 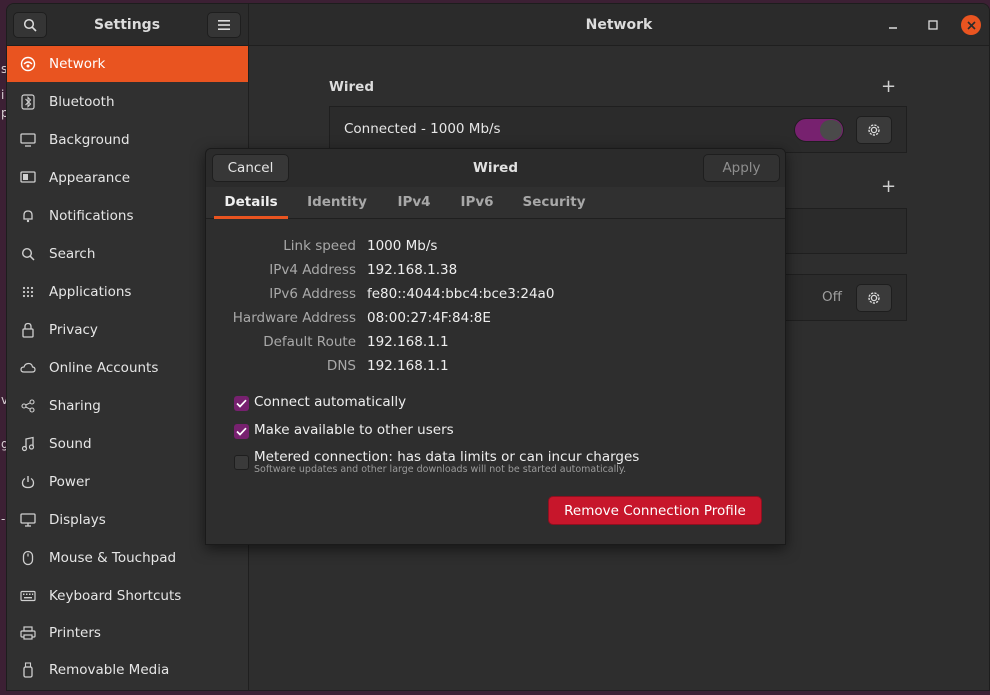 I want to click on close-icon, so click(x=971, y=25).